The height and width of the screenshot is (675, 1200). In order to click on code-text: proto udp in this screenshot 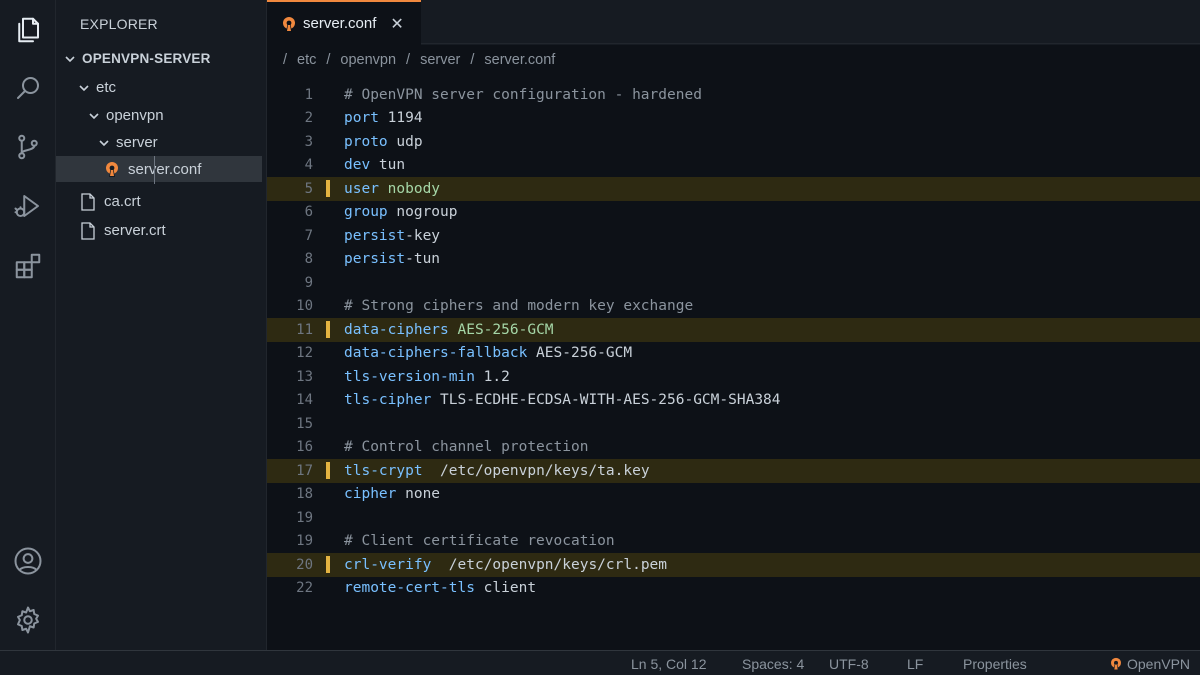, I will do `click(383, 142)`.